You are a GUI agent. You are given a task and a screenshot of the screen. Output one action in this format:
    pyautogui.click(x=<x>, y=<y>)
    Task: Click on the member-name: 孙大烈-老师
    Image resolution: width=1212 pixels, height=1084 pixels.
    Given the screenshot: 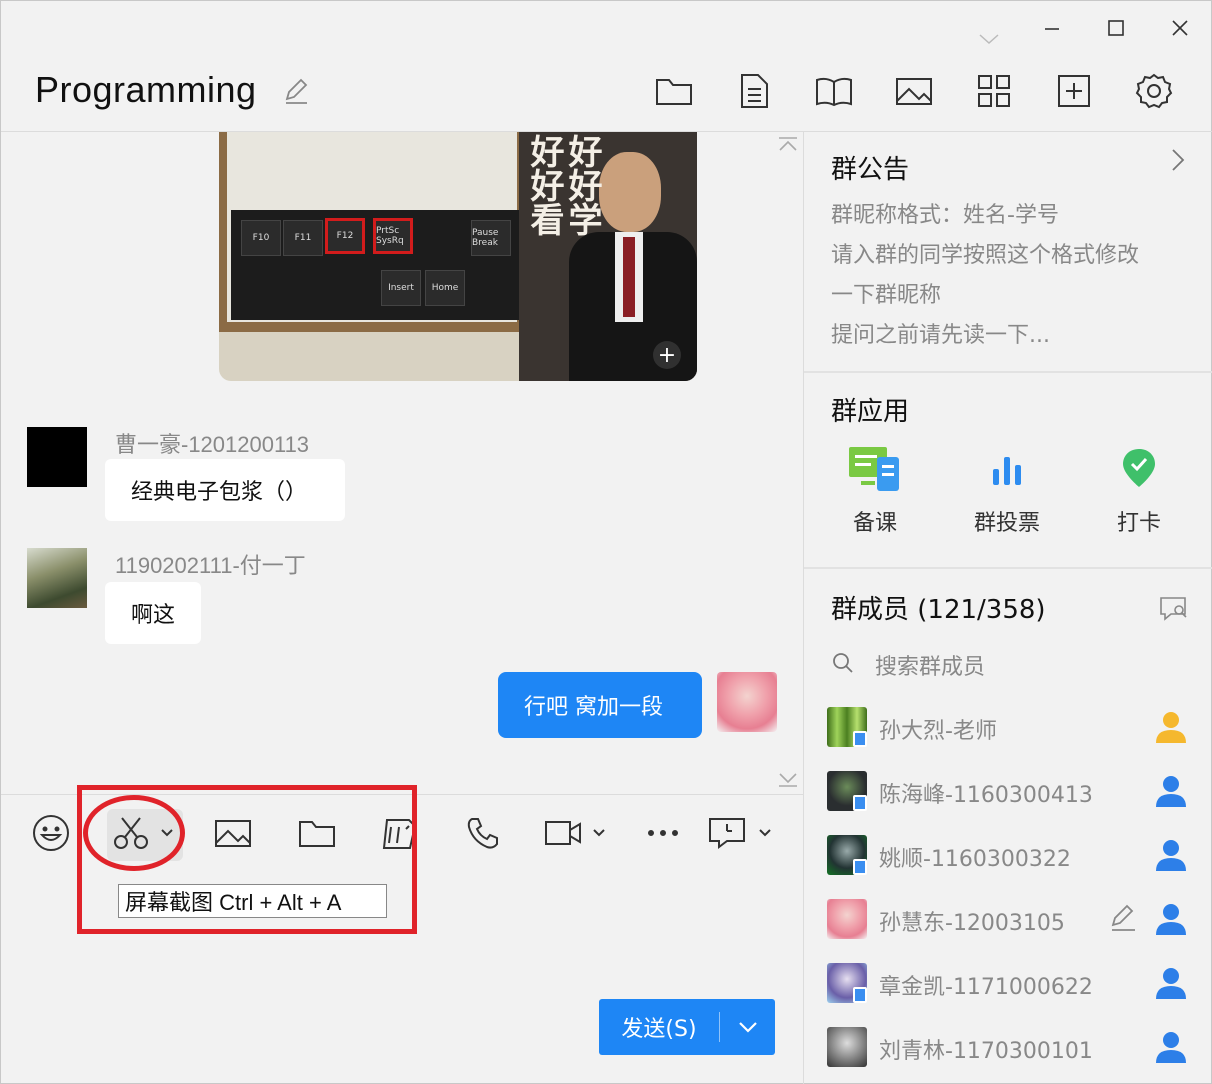 What is the action you would take?
    pyautogui.click(x=938, y=731)
    